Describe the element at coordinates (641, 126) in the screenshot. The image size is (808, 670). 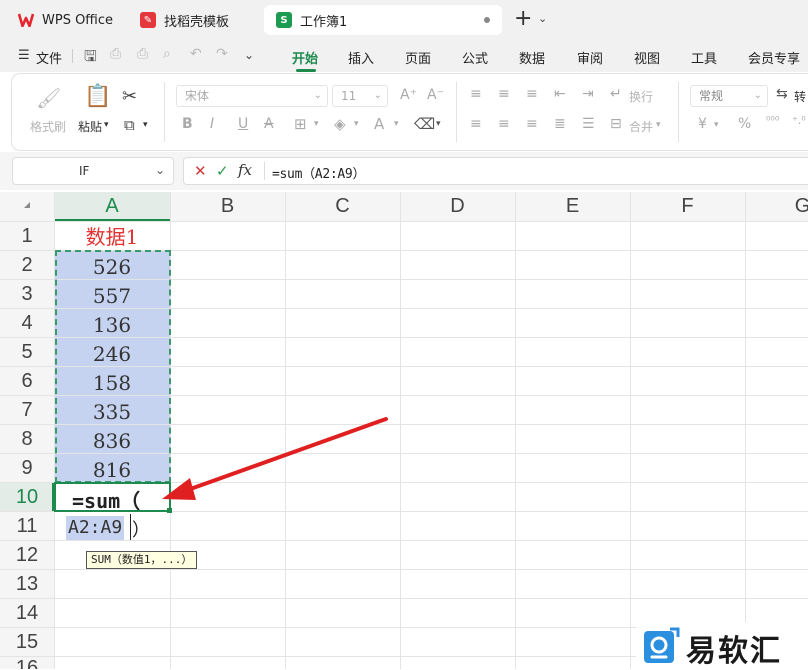
I see `merge-label: 合并` at that location.